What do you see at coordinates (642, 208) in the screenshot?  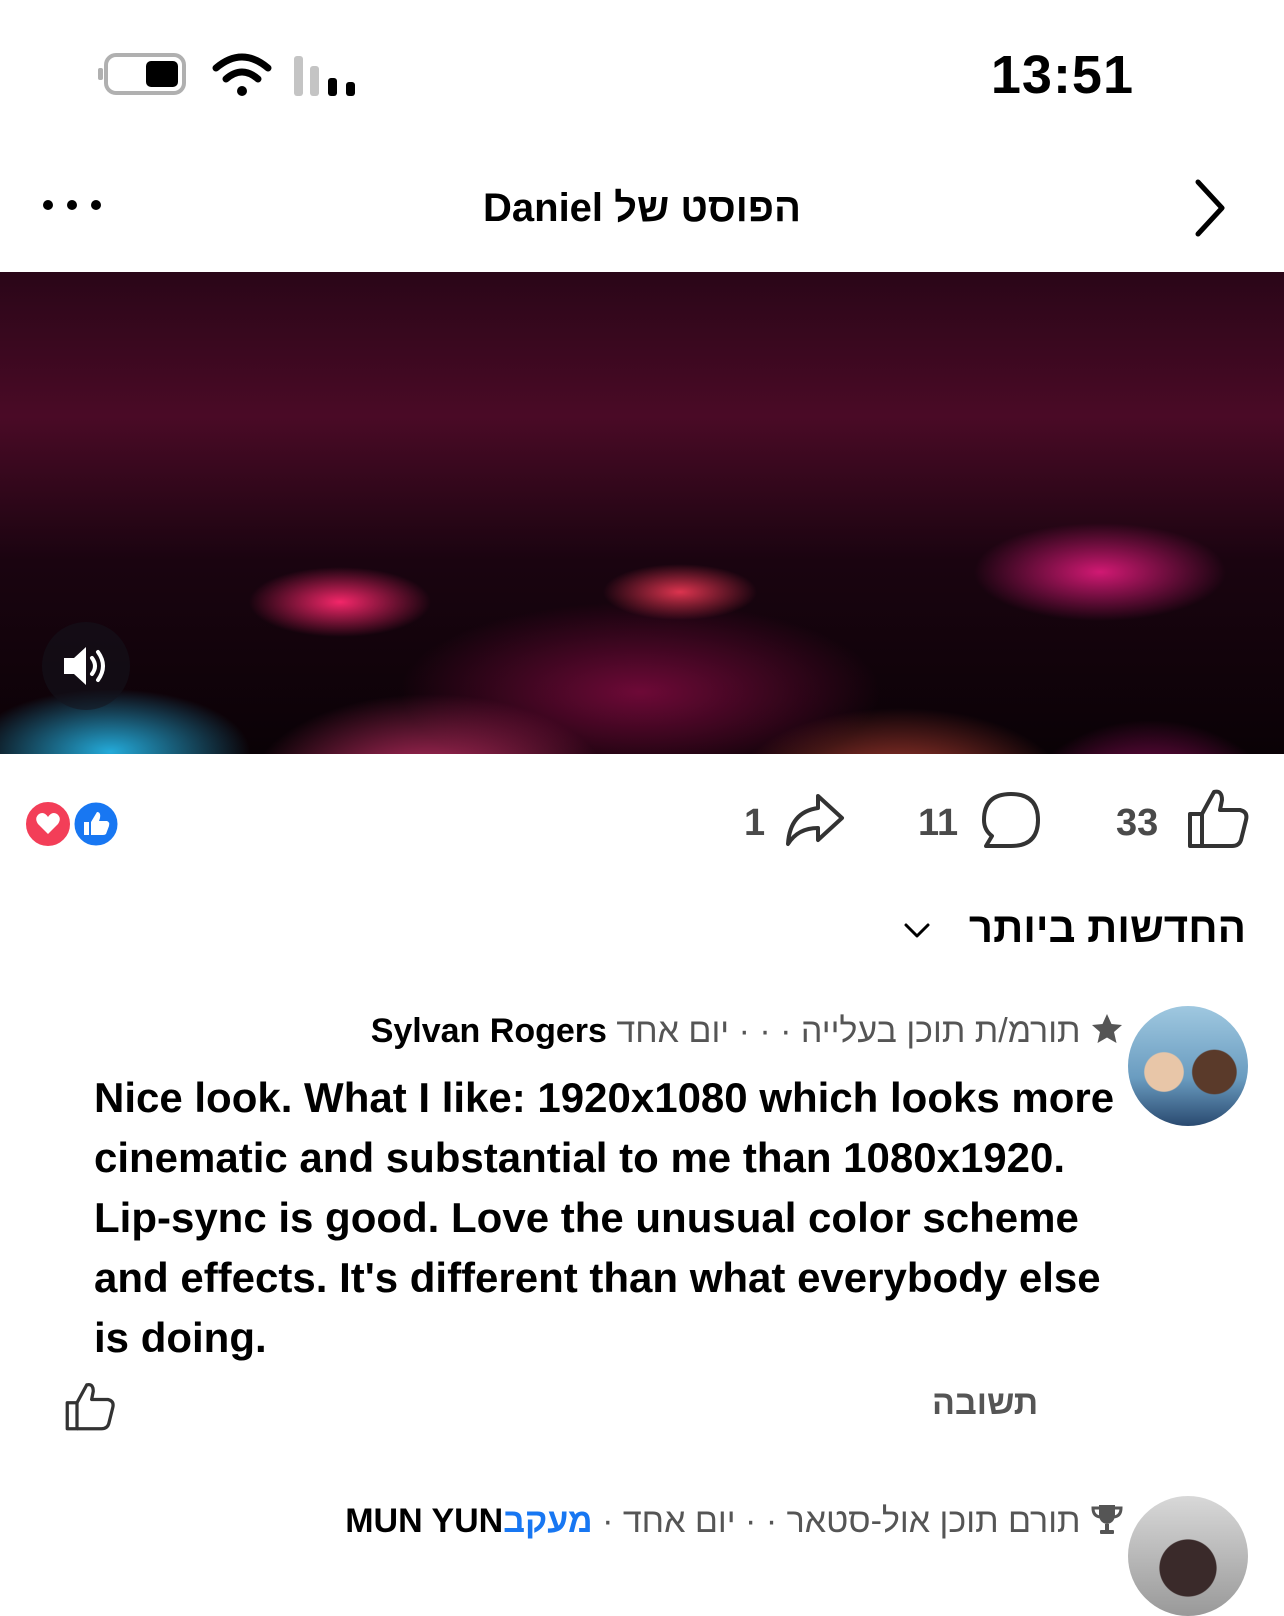 I see `page-title: הפוסט של Daniel` at bounding box center [642, 208].